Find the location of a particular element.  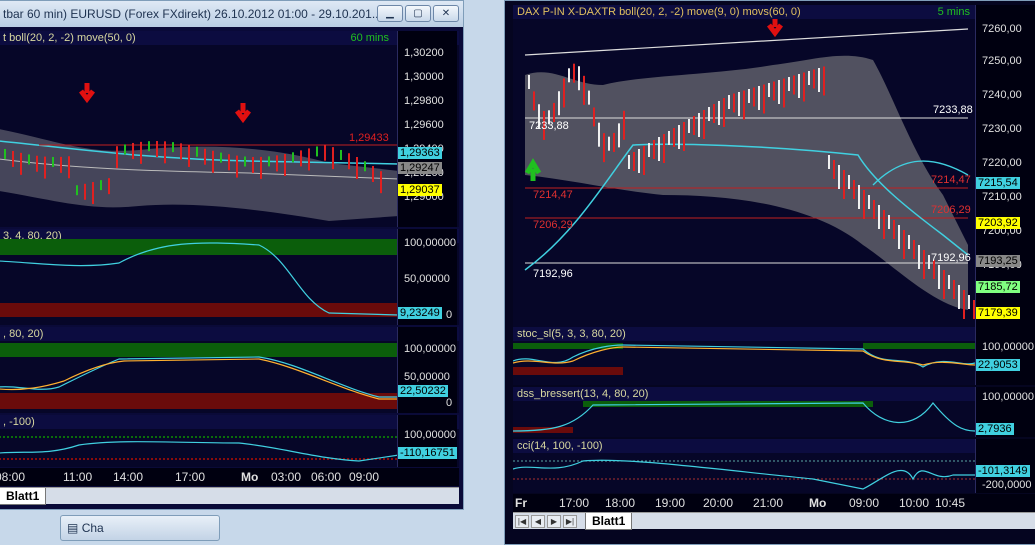

maximize-button: ▢ is located at coordinates (418, 13).